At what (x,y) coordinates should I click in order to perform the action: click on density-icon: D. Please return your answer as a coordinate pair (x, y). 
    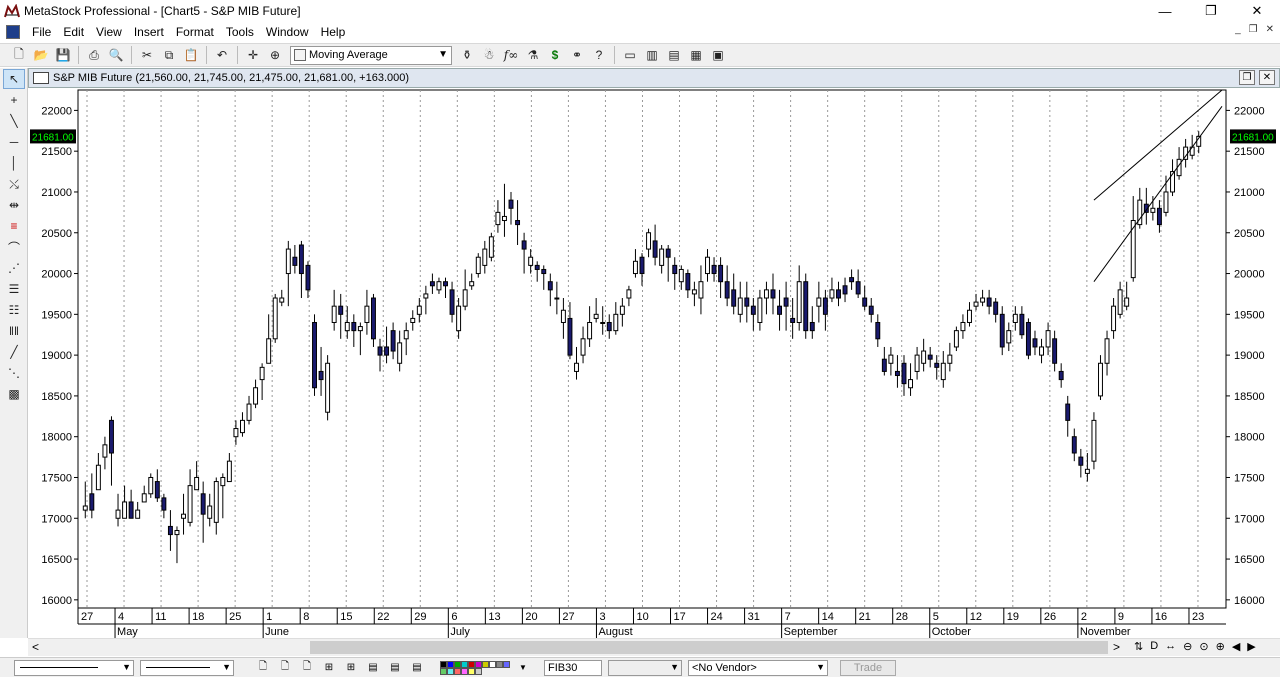
    Looking at the image, I should click on (1154, 646).